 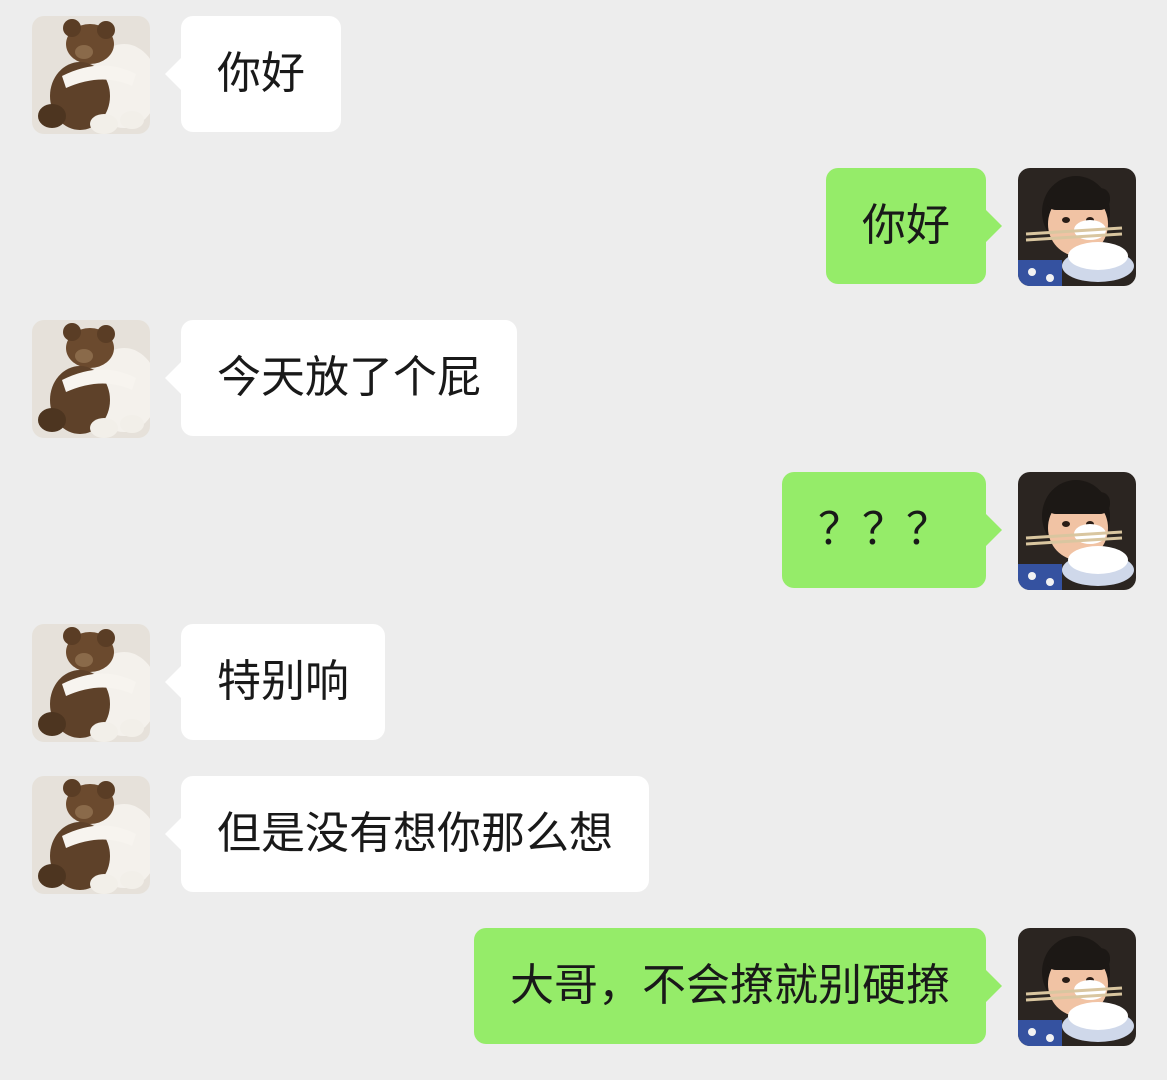 I want to click on message-row-incoming: 特别响, so click(x=583, y=683).